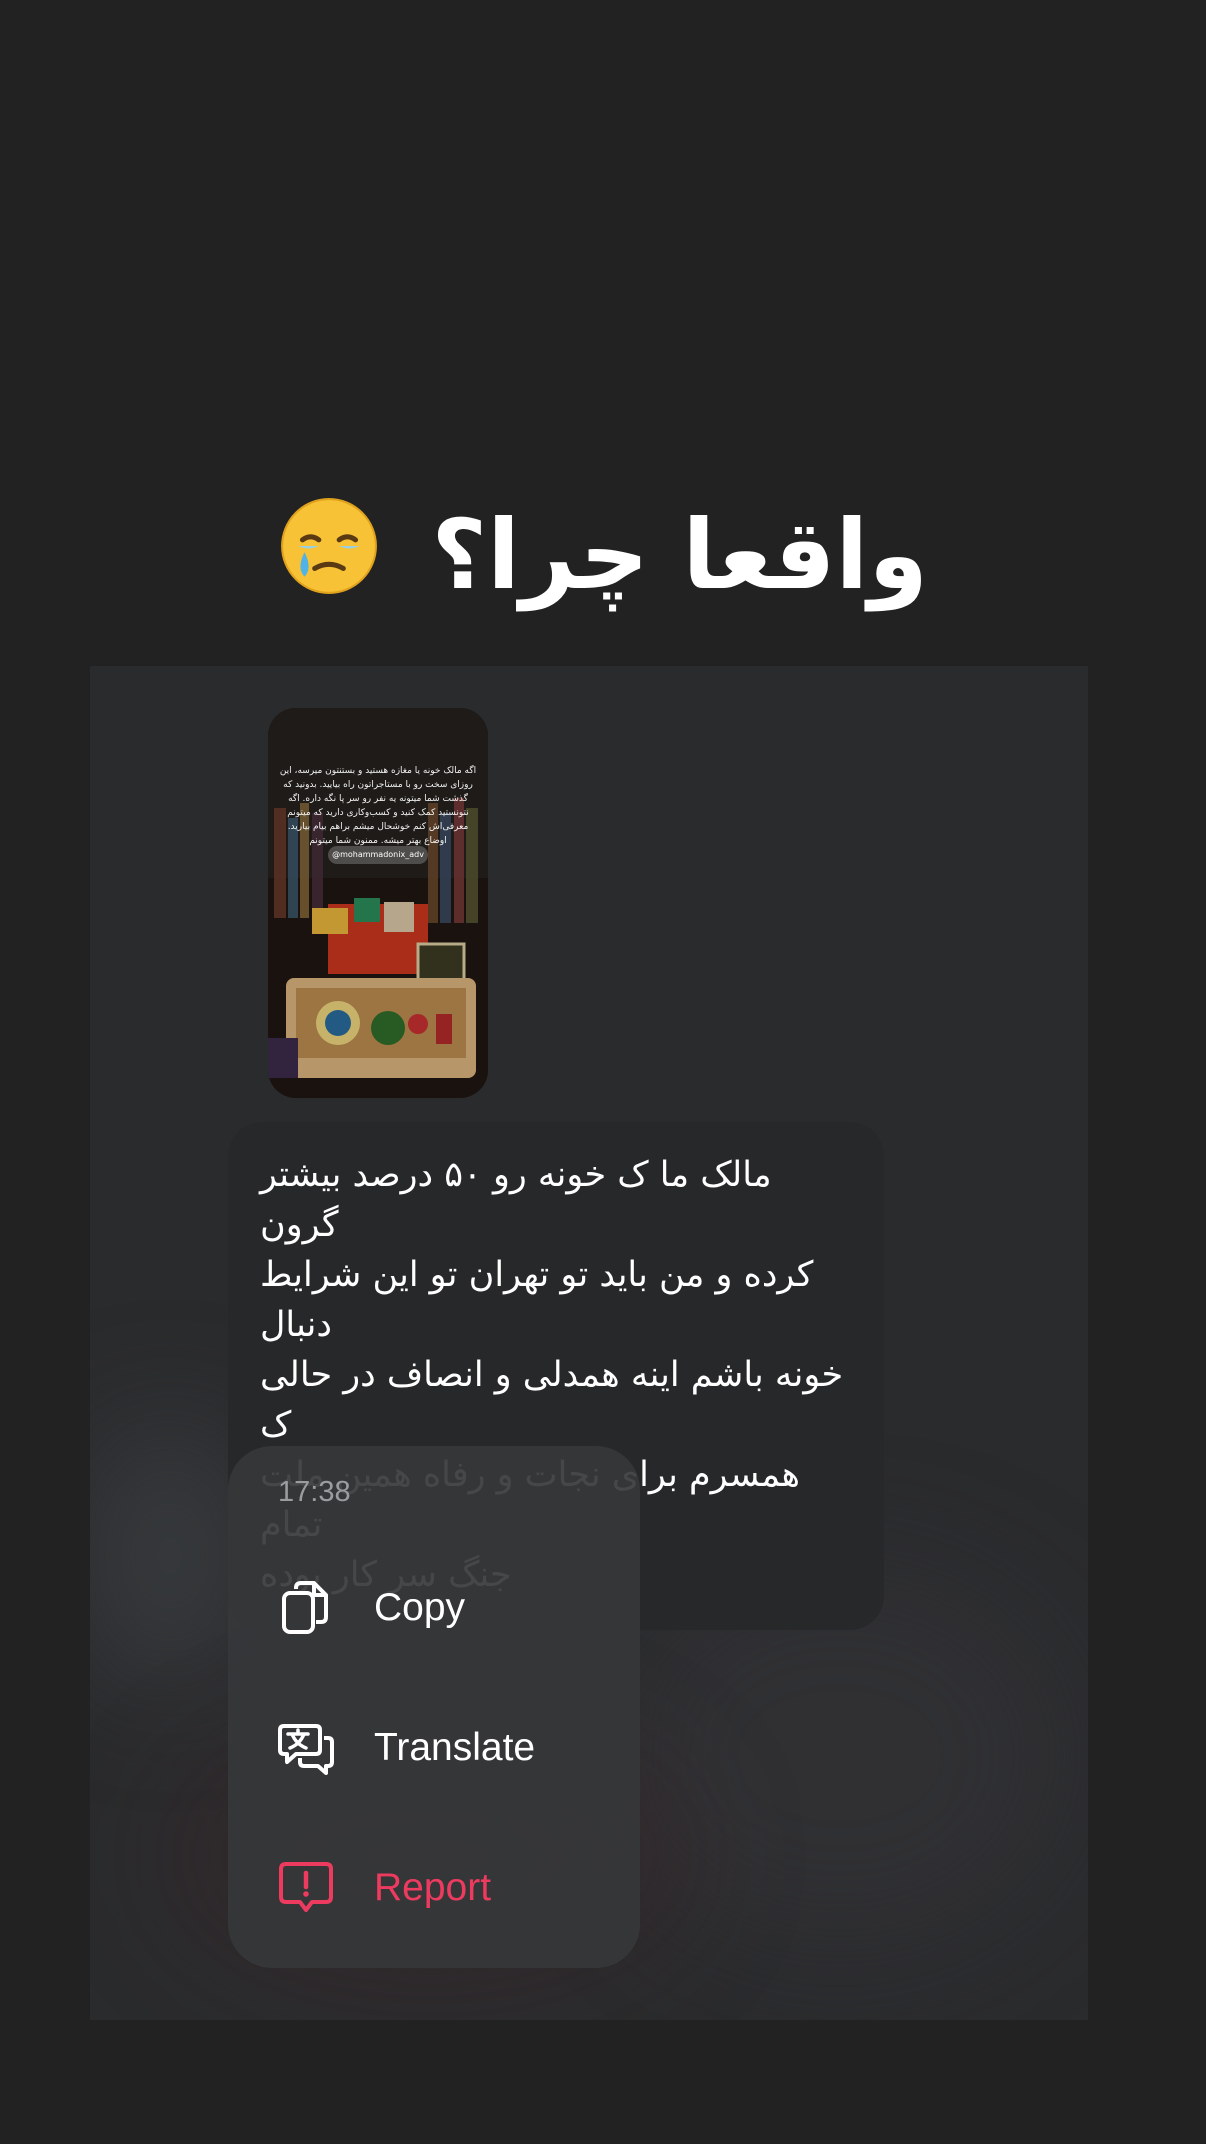 Image resolution: width=1206 pixels, height=2144 pixels. I want to click on translate-menu-item: Translate, so click(406, 1748).